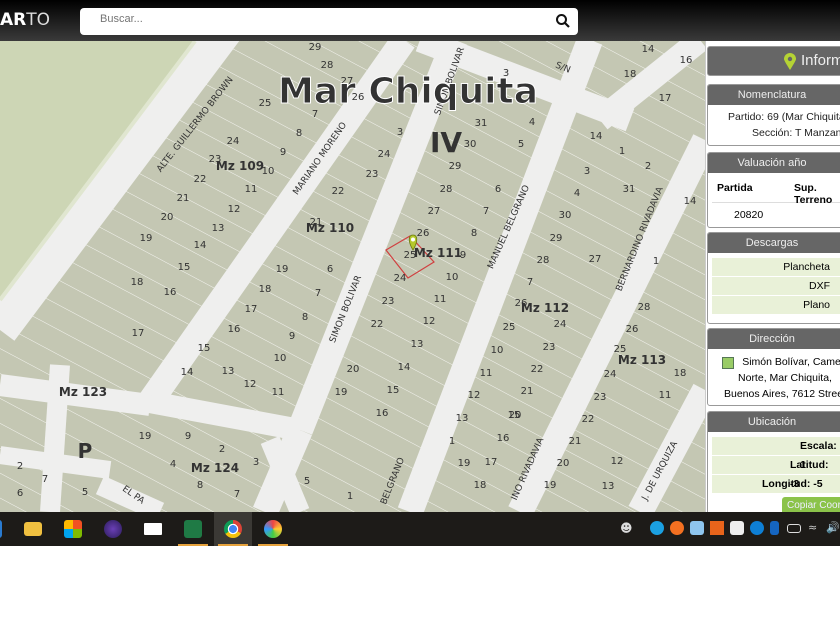 The width and height of the screenshot is (840, 630). What do you see at coordinates (452, 277) in the screenshot?
I see `lot-number: 10` at bounding box center [452, 277].